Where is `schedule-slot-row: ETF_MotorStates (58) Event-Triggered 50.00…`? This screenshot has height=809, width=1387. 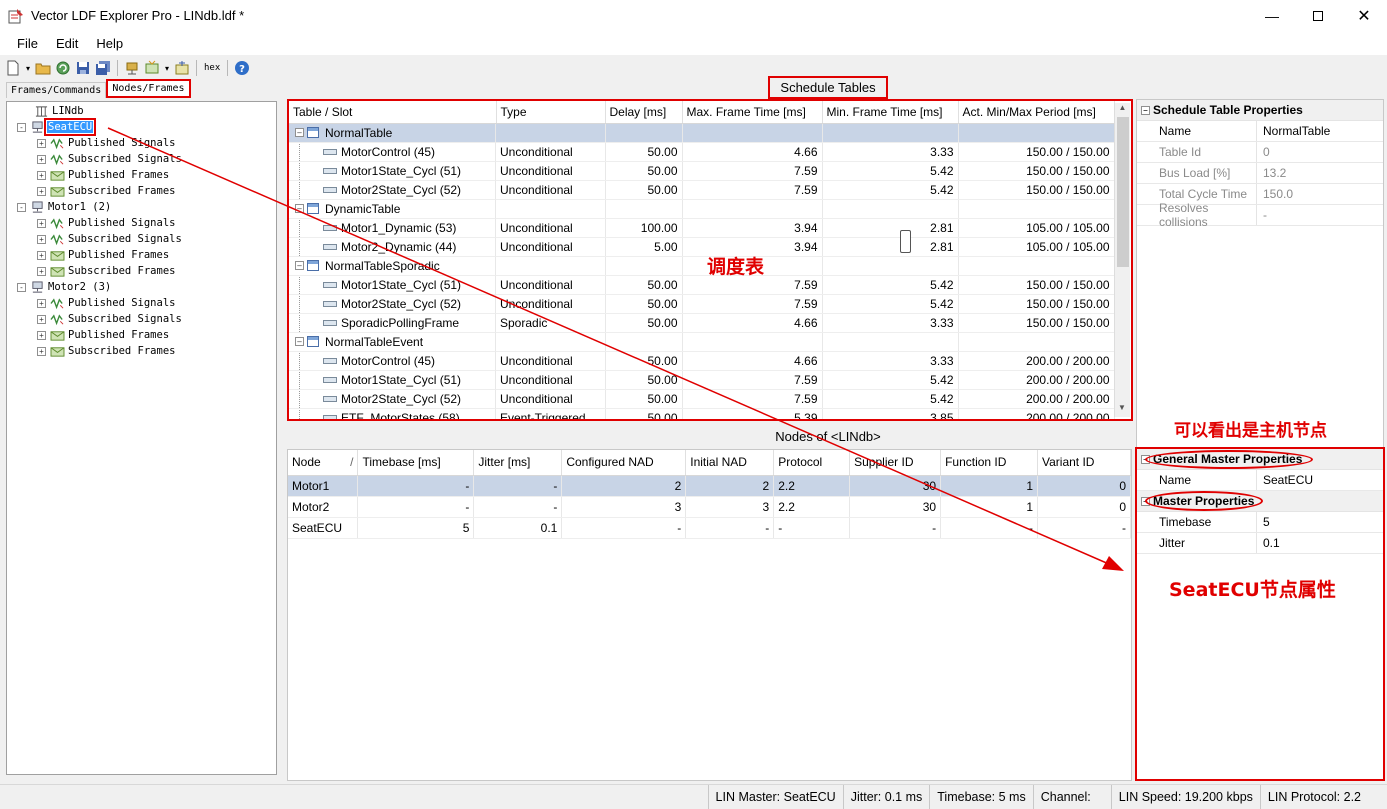
schedule-slot-row: ETF_MotorStates (58) Event-Triggered 50.00… is located at coordinates (702, 414).